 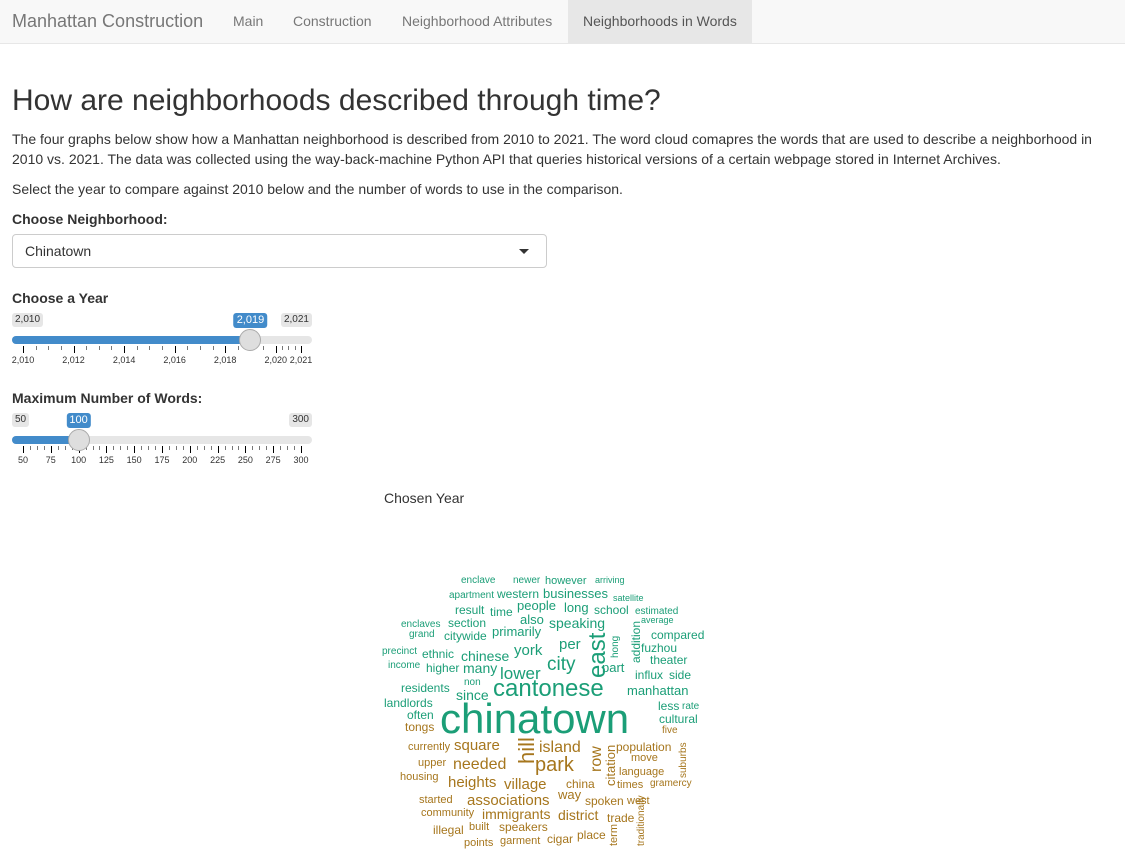 What do you see at coordinates (472, 695) in the screenshot?
I see `word-cloud-word: since` at bounding box center [472, 695].